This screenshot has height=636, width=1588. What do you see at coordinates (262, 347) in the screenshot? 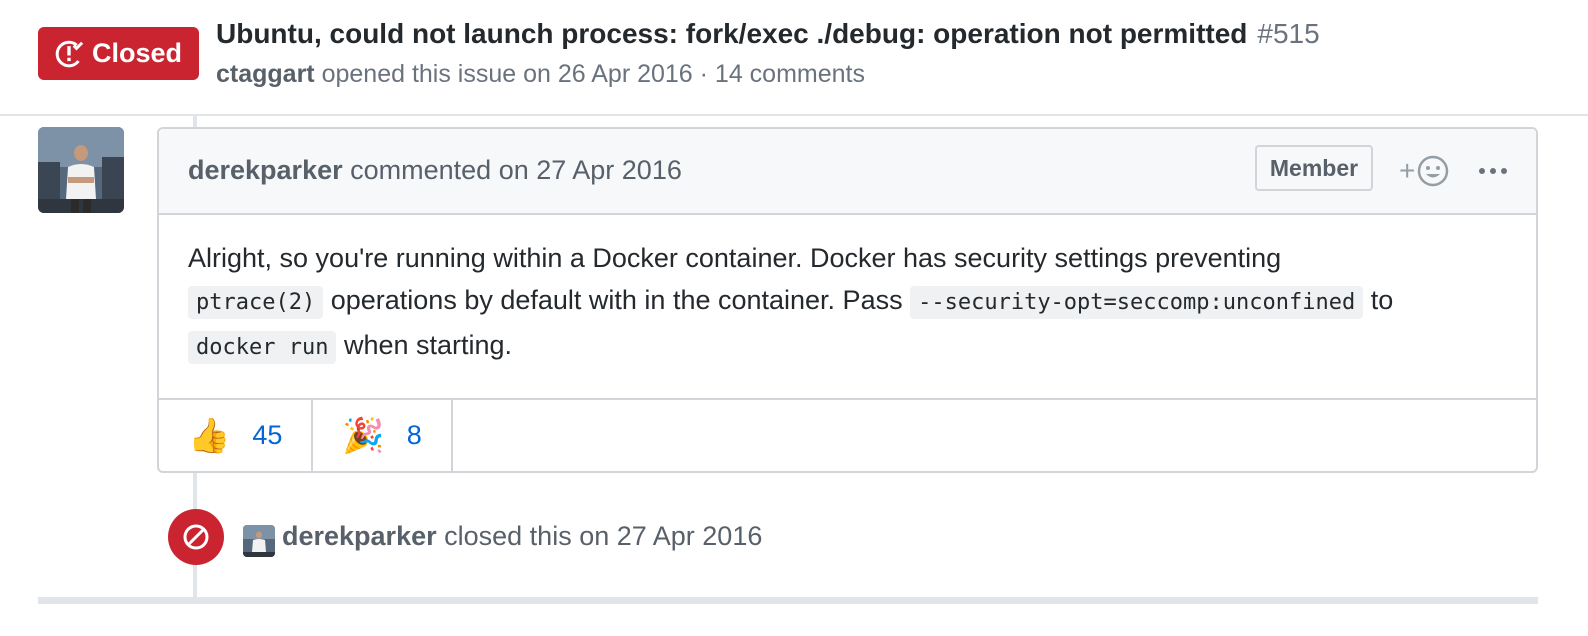
I see `inline-code-docker-run: docker run` at bounding box center [262, 347].